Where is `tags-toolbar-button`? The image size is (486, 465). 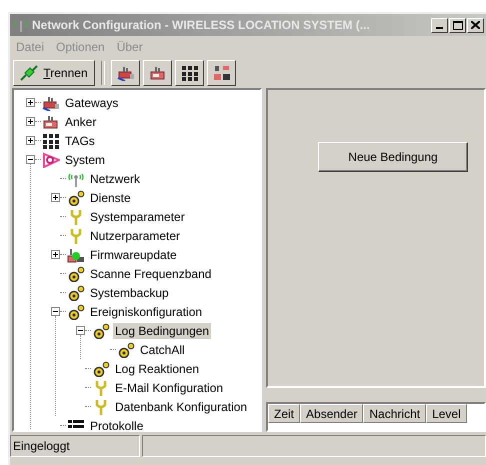
tags-toolbar-button is located at coordinates (189, 73).